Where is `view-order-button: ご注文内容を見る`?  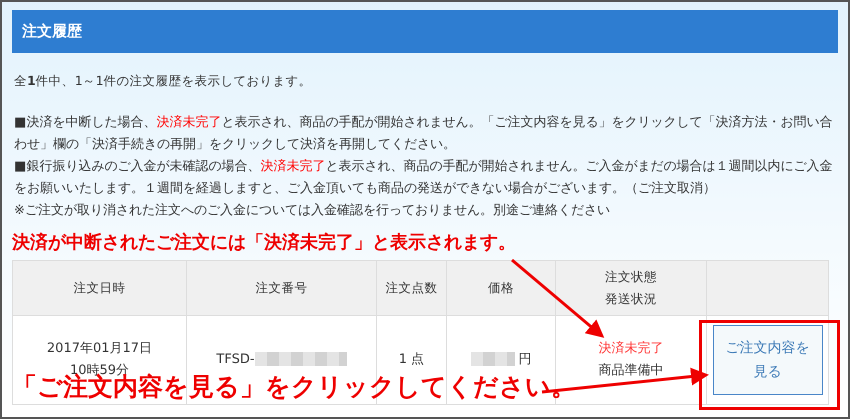 view-order-button: ご注文内容を見る is located at coordinates (767, 360).